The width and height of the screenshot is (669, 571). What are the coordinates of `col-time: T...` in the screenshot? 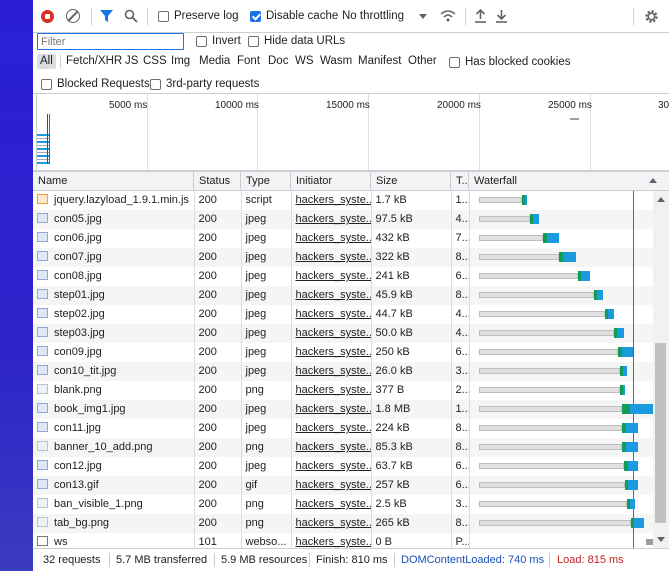 It's located at (460, 181).